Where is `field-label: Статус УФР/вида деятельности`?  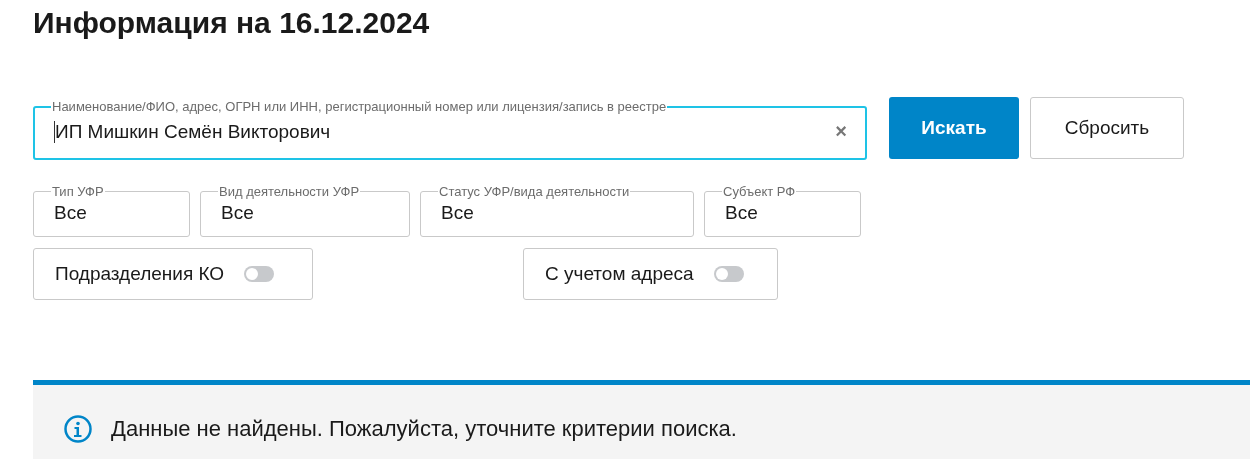 field-label: Статус УФР/вида деятельности is located at coordinates (534, 191).